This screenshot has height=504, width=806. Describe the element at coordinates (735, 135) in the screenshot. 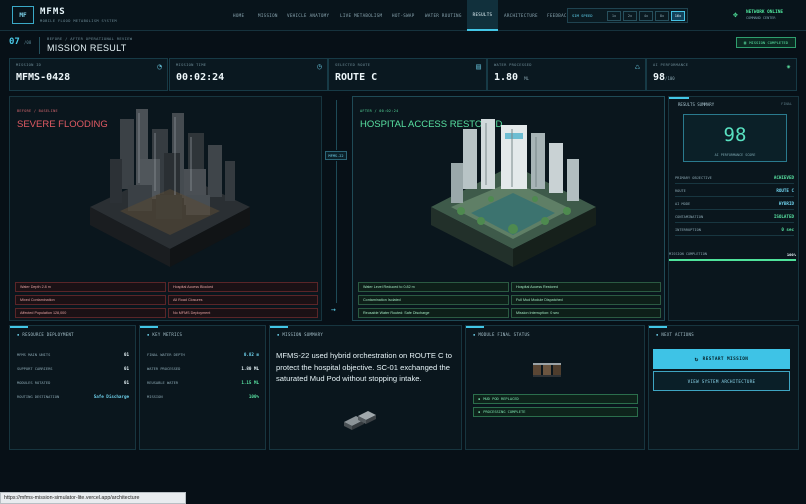

I see `score-value: 98` at that location.